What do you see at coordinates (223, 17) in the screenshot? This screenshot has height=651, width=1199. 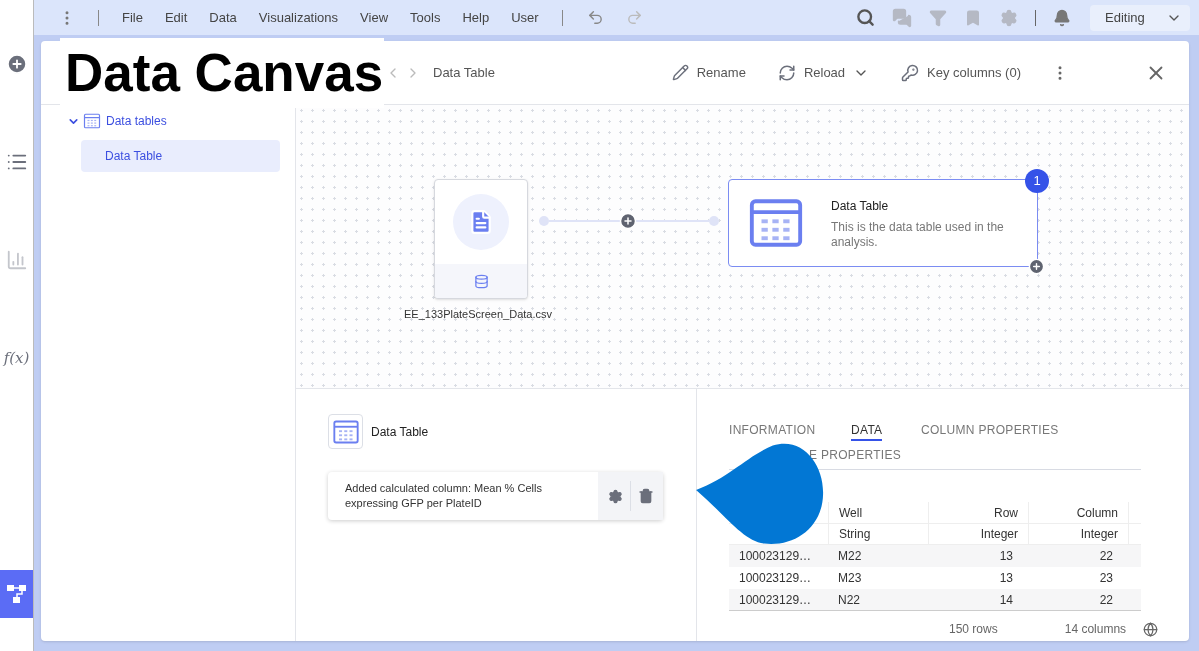 I see `menu-item: Data` at bounding box center [223, 17].